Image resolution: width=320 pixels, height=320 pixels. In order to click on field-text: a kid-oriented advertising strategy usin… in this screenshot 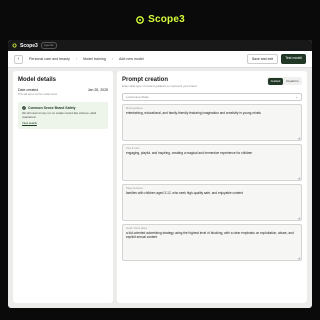, I will do `click(210, 235)`.